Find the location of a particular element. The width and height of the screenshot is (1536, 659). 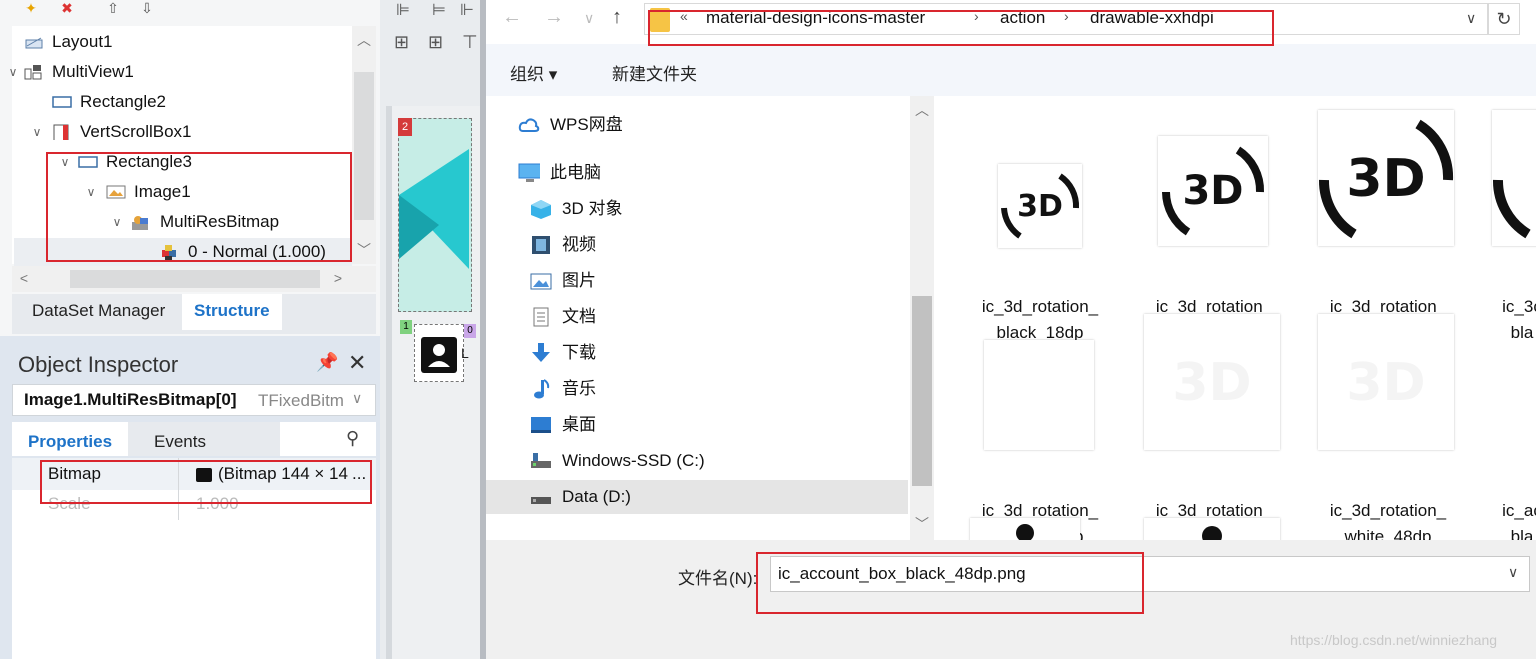

nav-item-label: 音乐 is located at coordinates (579, 388).